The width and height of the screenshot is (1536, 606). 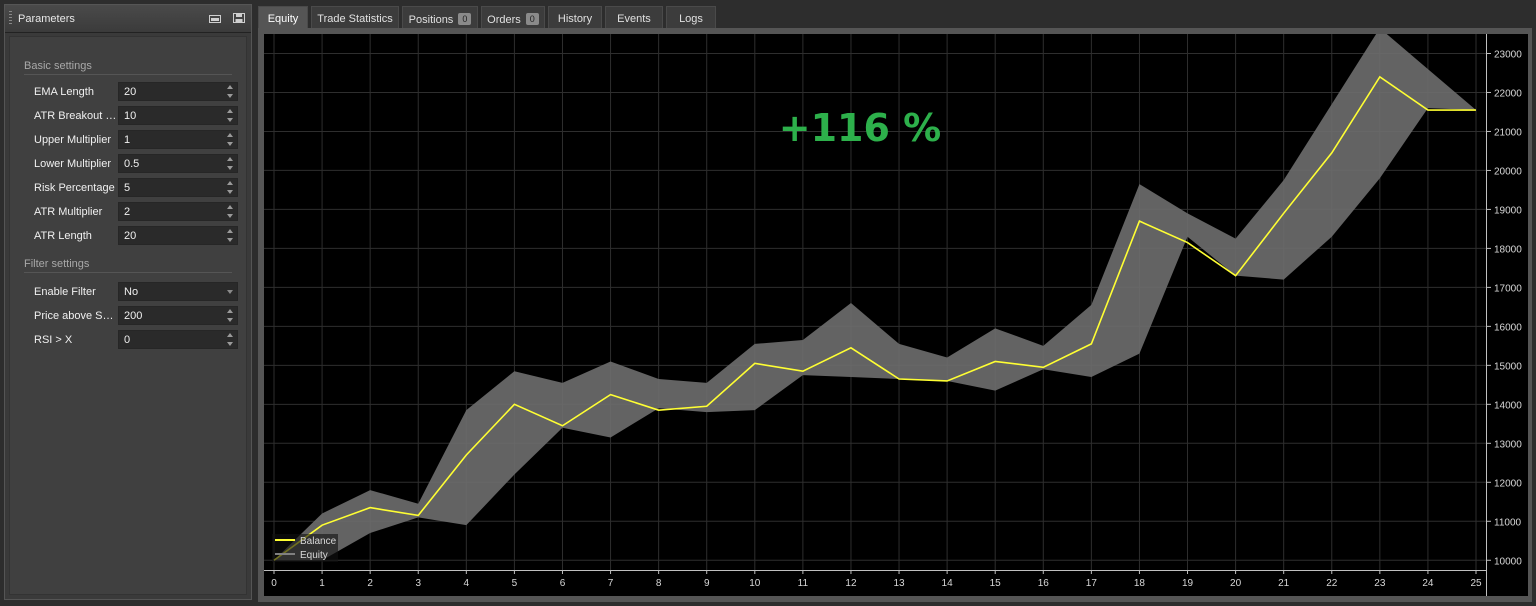 I want to click on tab-equity: Equity, so click(x=283, y=17).